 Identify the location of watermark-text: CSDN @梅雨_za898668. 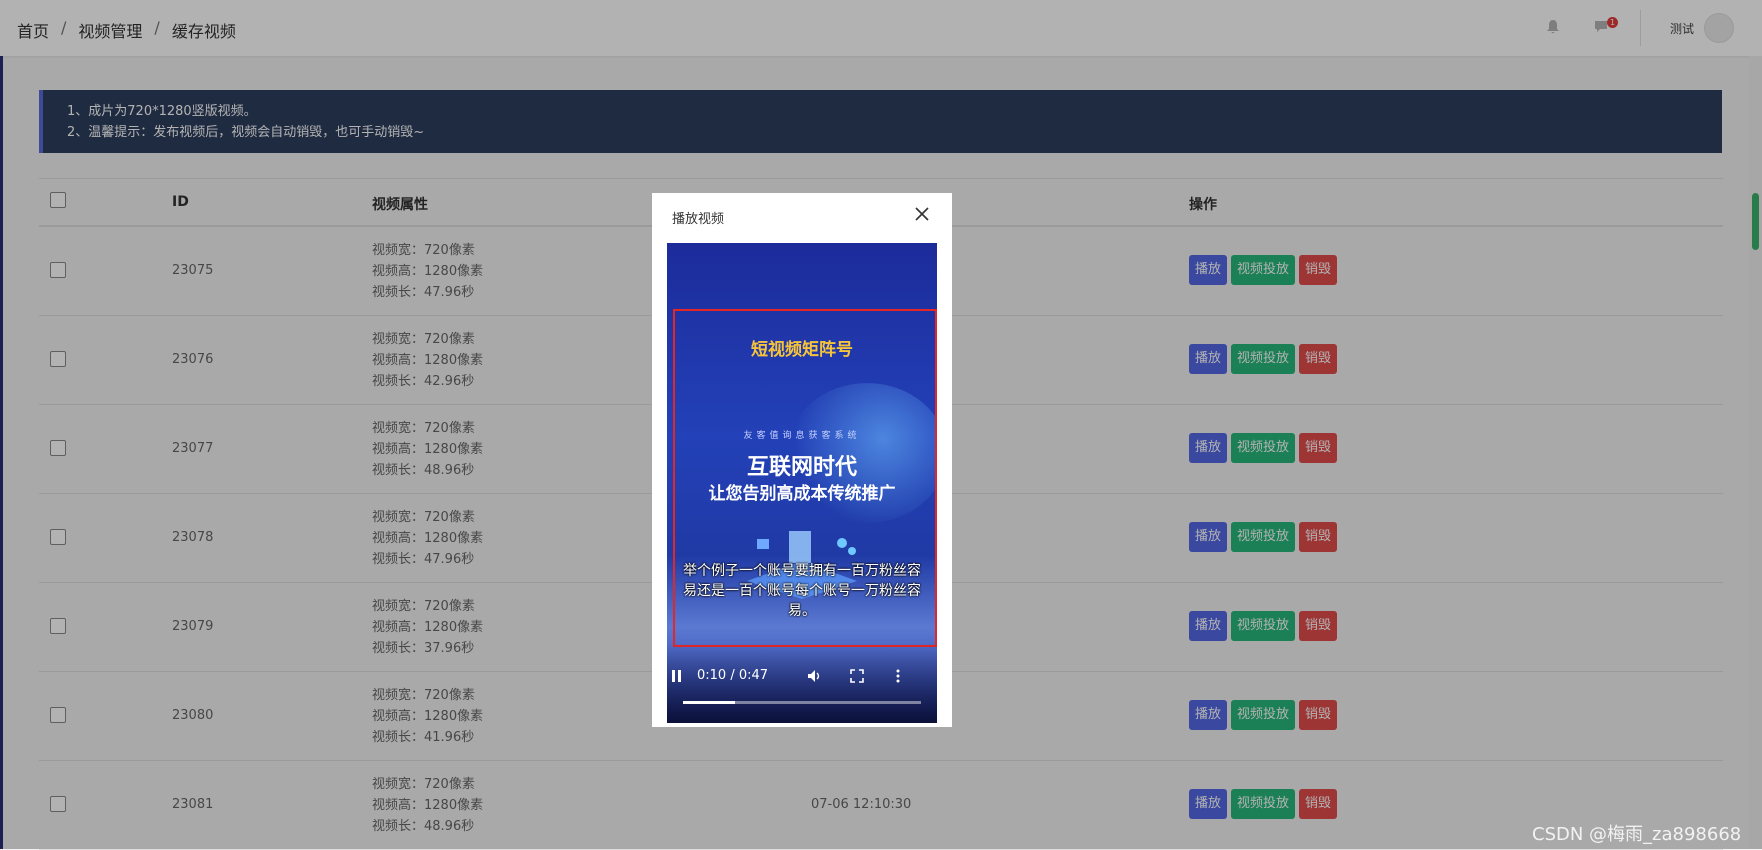
(1637, 834).